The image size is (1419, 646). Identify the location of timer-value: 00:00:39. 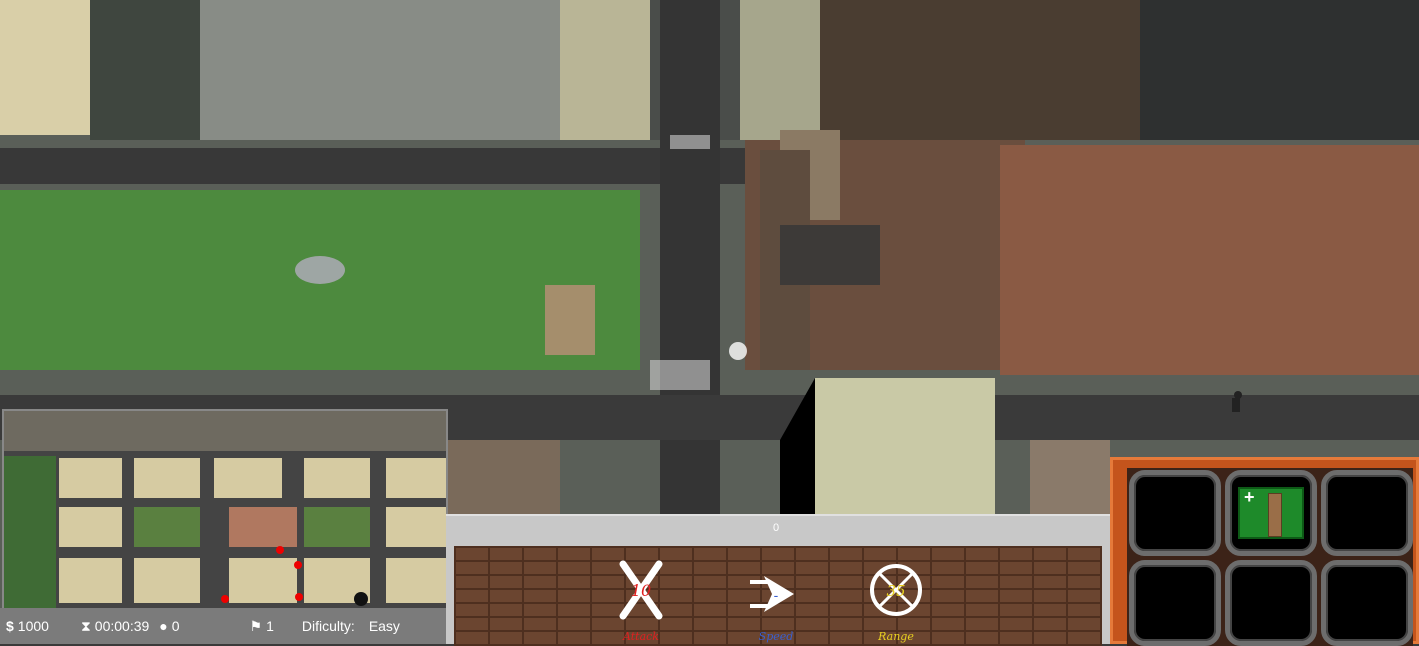
(122, 626).